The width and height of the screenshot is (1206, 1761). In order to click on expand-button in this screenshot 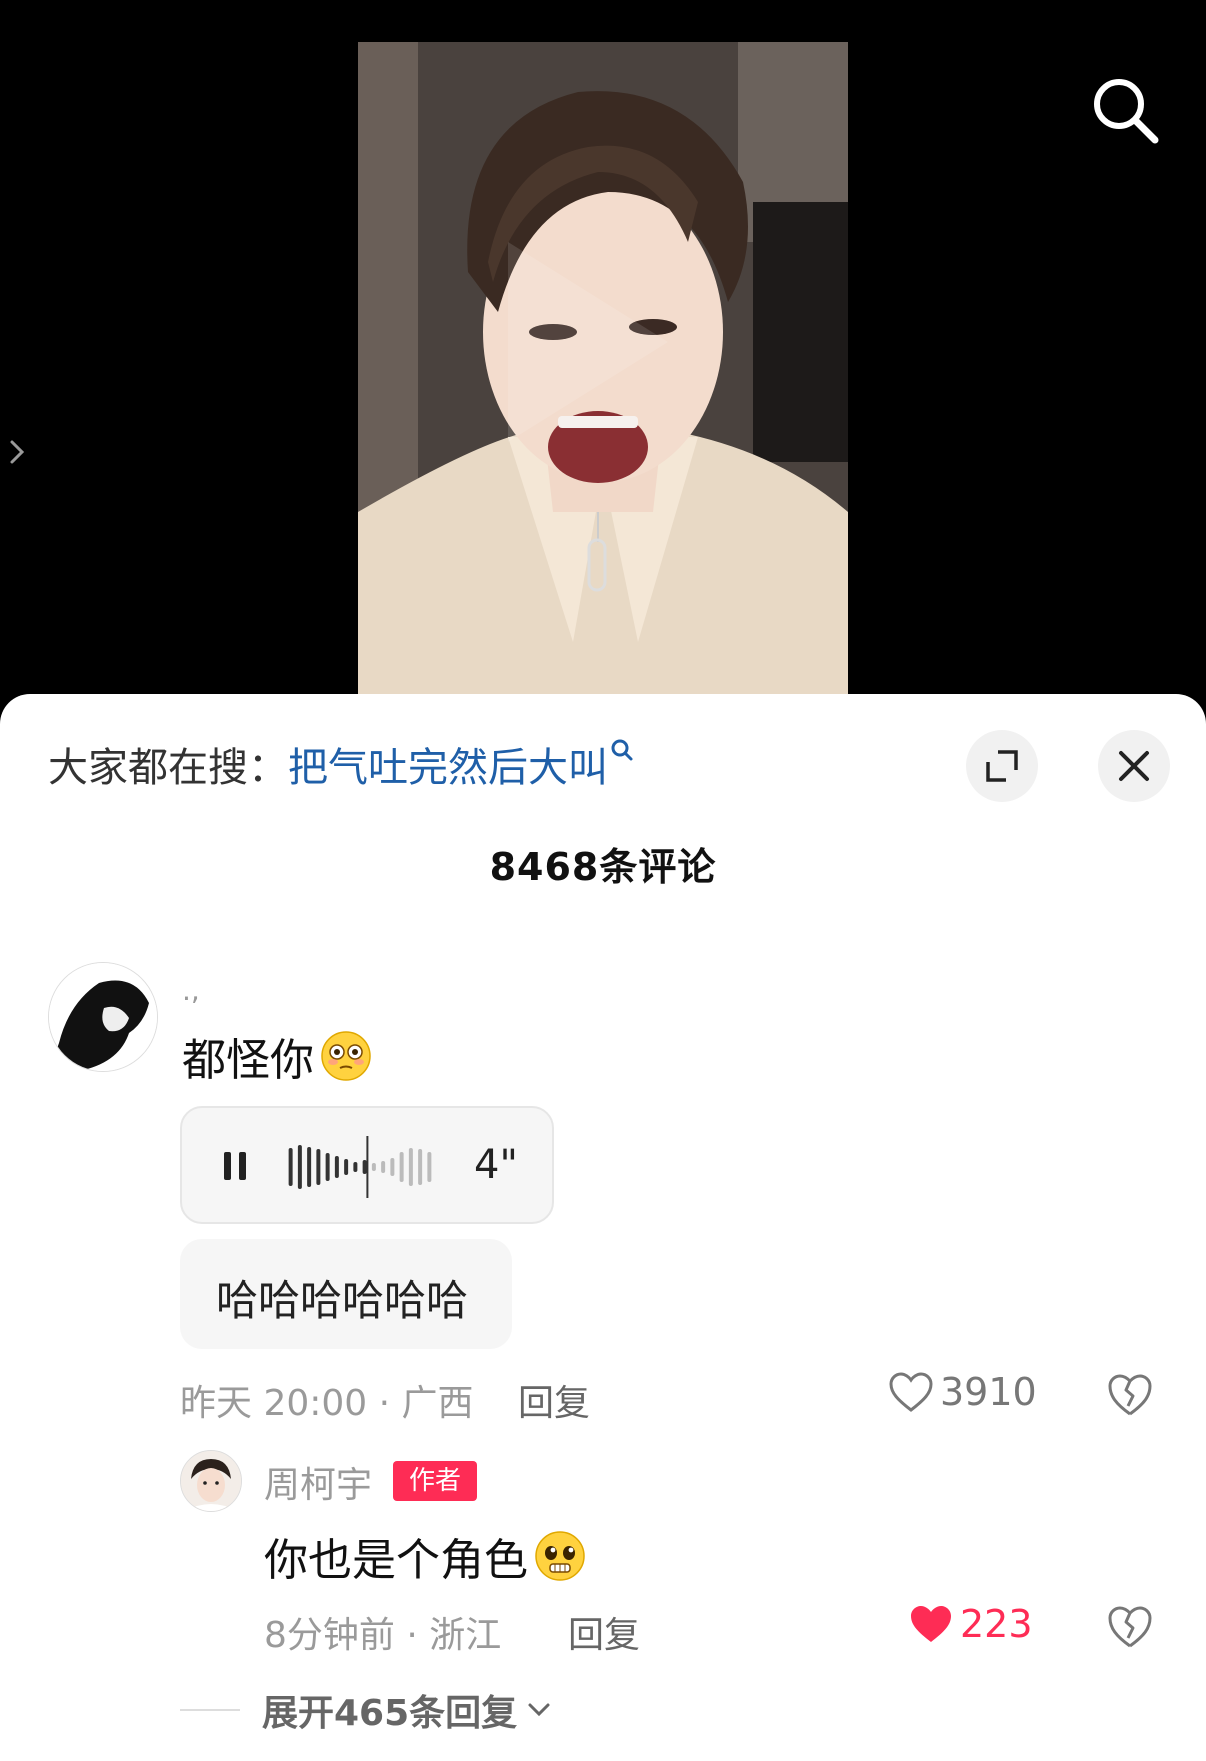, I will do `click(1002, 766)`.